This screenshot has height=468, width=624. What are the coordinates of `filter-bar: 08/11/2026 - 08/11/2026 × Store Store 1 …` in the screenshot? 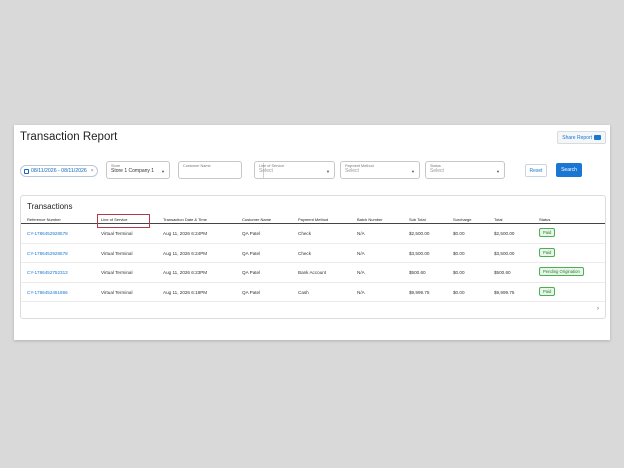 It's located at (312, 171).